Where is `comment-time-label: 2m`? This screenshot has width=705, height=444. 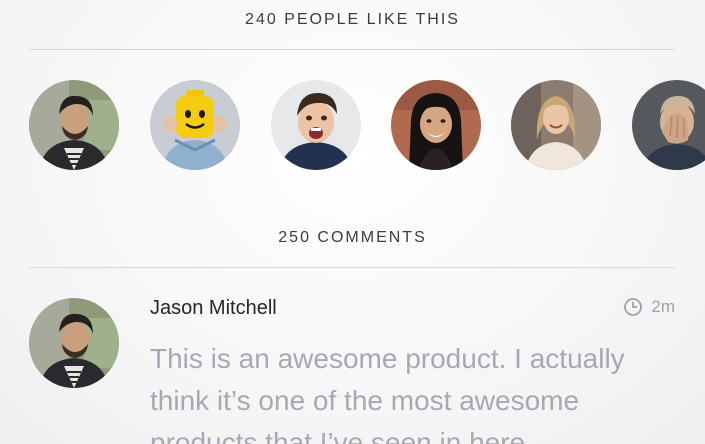 comment-time-label: 2m is located at coordinates (663, 306).